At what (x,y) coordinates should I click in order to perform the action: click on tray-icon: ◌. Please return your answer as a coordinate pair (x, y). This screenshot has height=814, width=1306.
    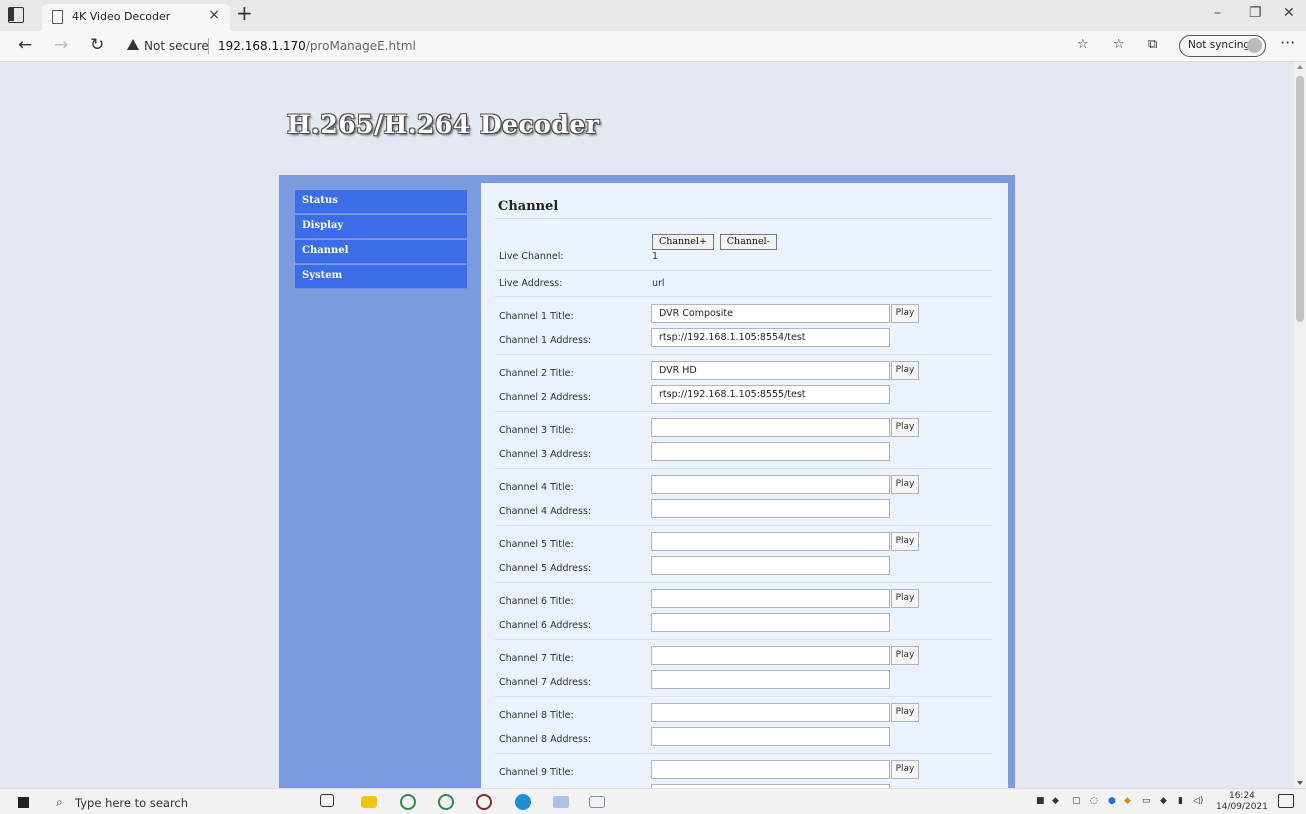
    Looking at the image, I should click on (1094, 801).